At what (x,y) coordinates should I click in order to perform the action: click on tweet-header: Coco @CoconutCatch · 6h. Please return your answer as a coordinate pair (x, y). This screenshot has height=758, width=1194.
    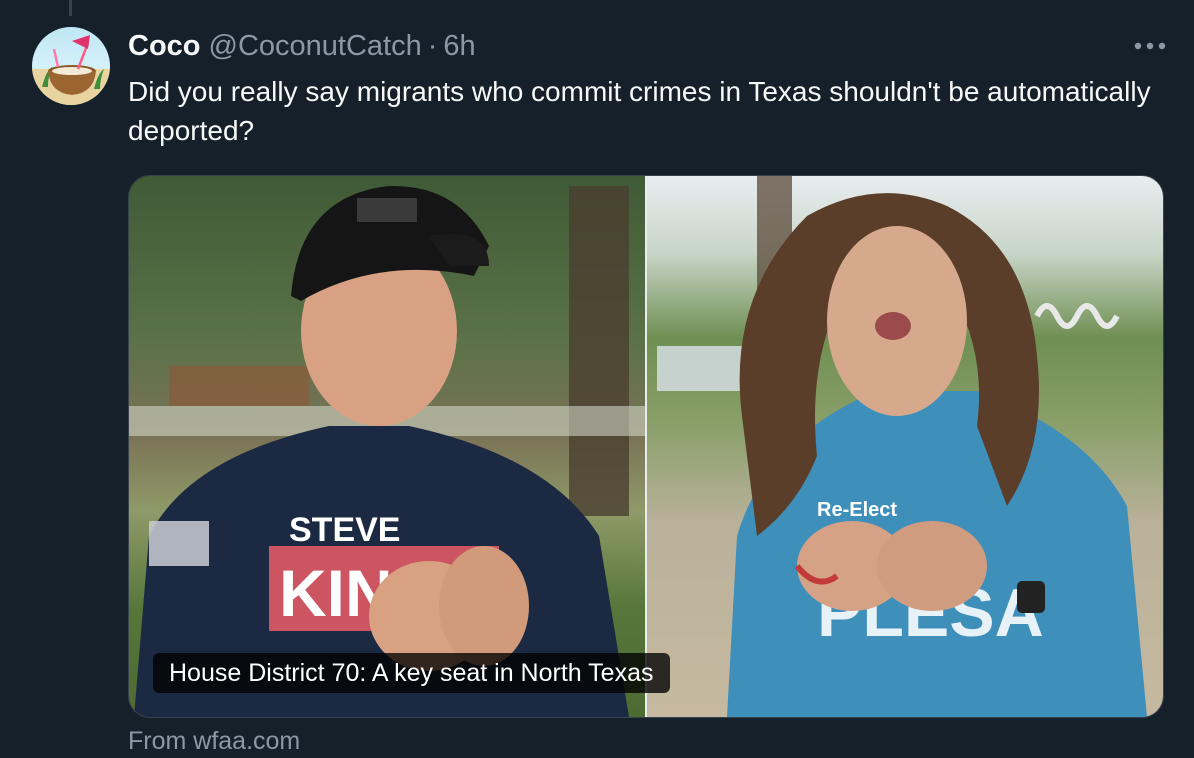
    Looking at the image, I should click on (302, 46).